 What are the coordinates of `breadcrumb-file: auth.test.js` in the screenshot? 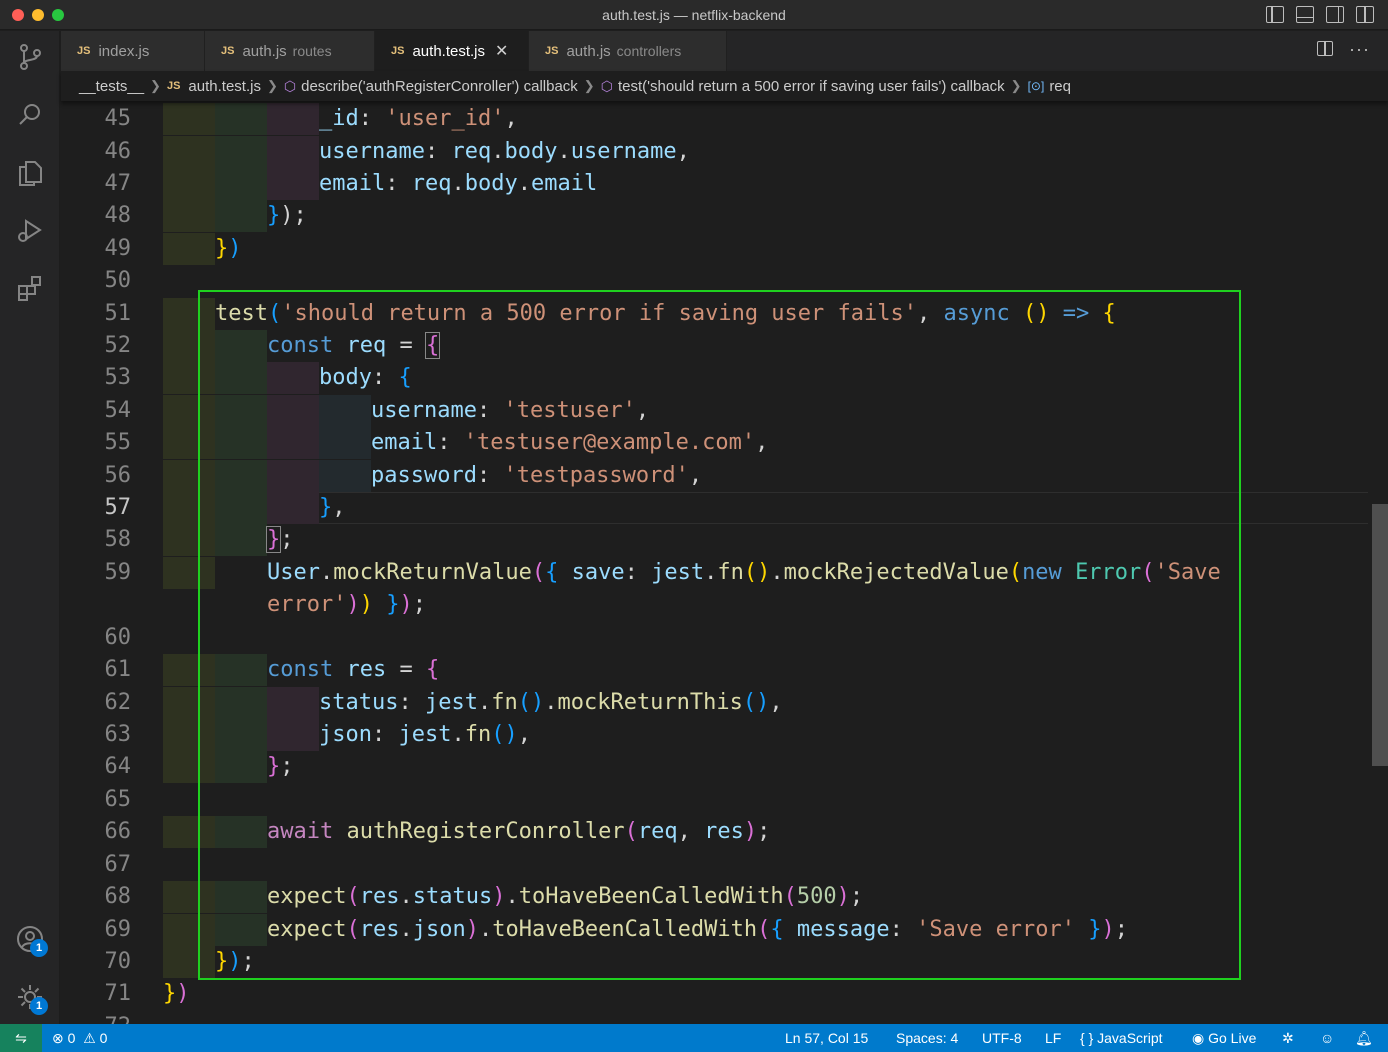 It's located at (224, 86).